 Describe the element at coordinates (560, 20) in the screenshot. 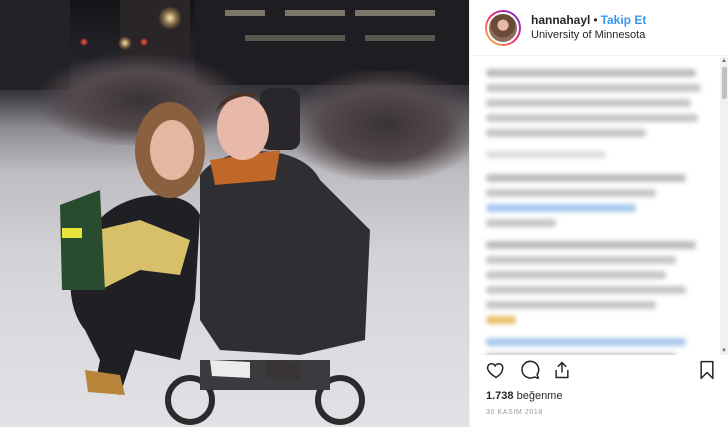

I see `username-link: hannahayl` at that location.